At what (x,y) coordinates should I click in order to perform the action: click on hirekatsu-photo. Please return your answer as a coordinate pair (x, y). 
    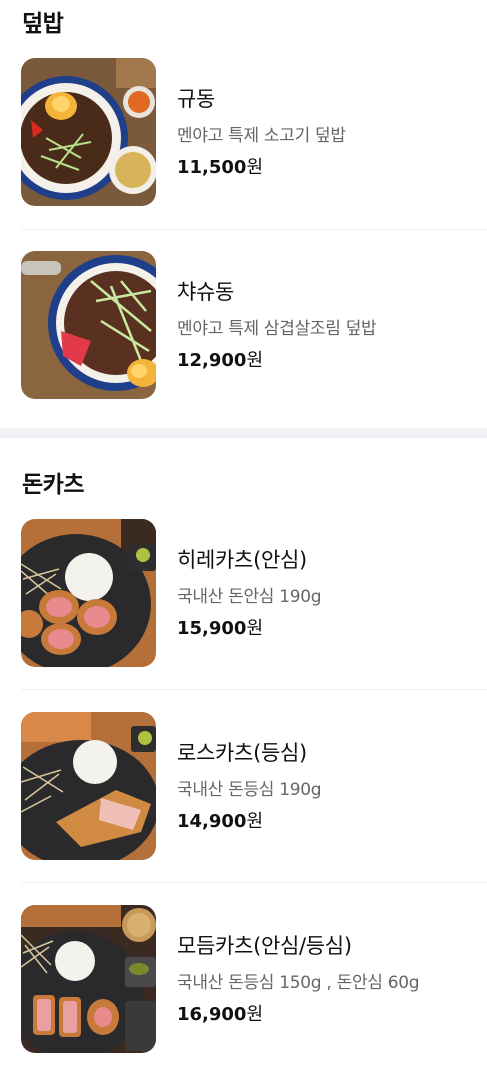
    Looking at the image, I should click on (88, 593).